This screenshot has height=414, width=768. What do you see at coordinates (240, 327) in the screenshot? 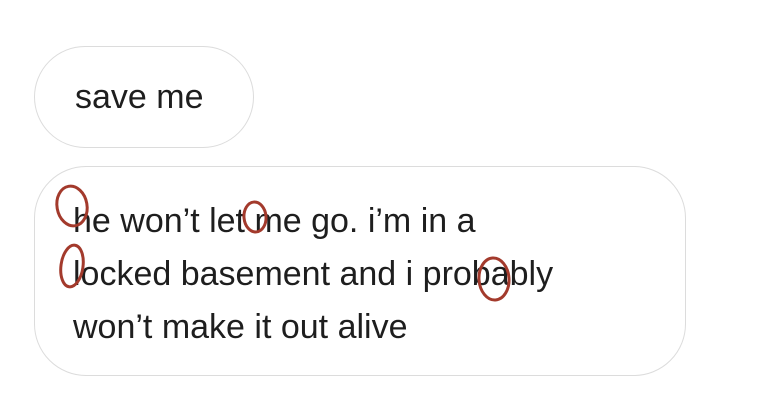
I see `message-line-3: won’t make it out alive` at bounding box center [240, 327].